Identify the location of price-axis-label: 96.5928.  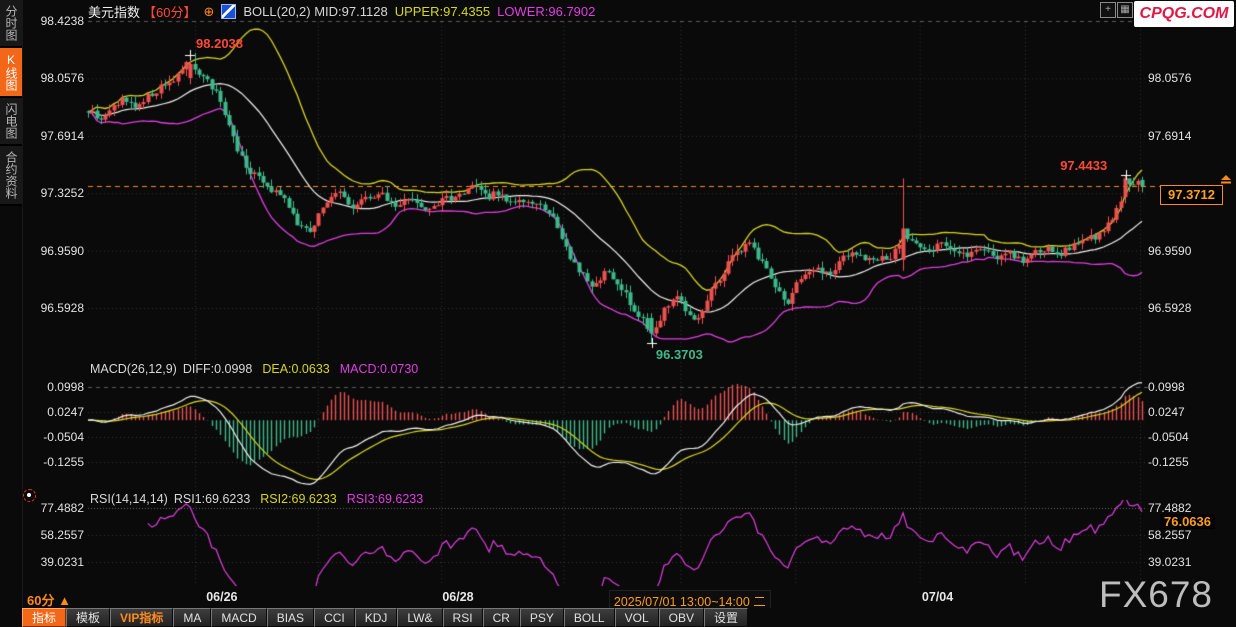
(1170, 308).